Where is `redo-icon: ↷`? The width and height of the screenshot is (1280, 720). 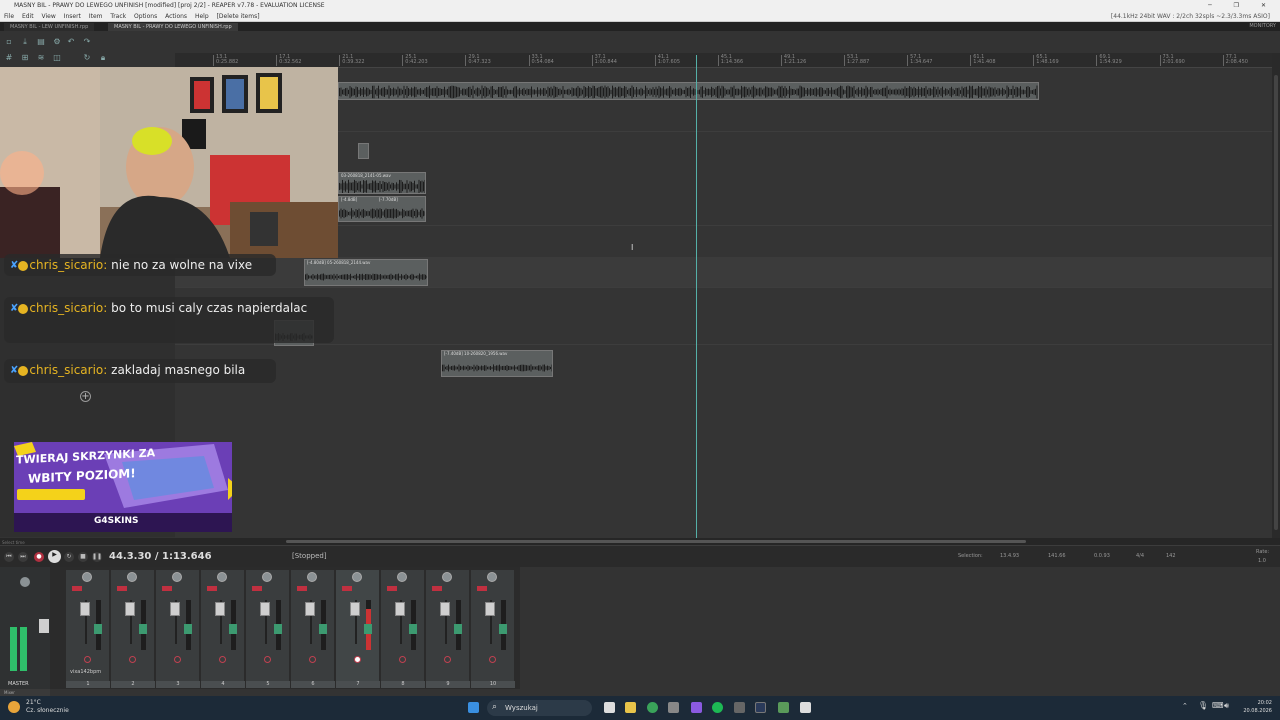 redo-icon: ↷ is located at coordinates (87, 42).